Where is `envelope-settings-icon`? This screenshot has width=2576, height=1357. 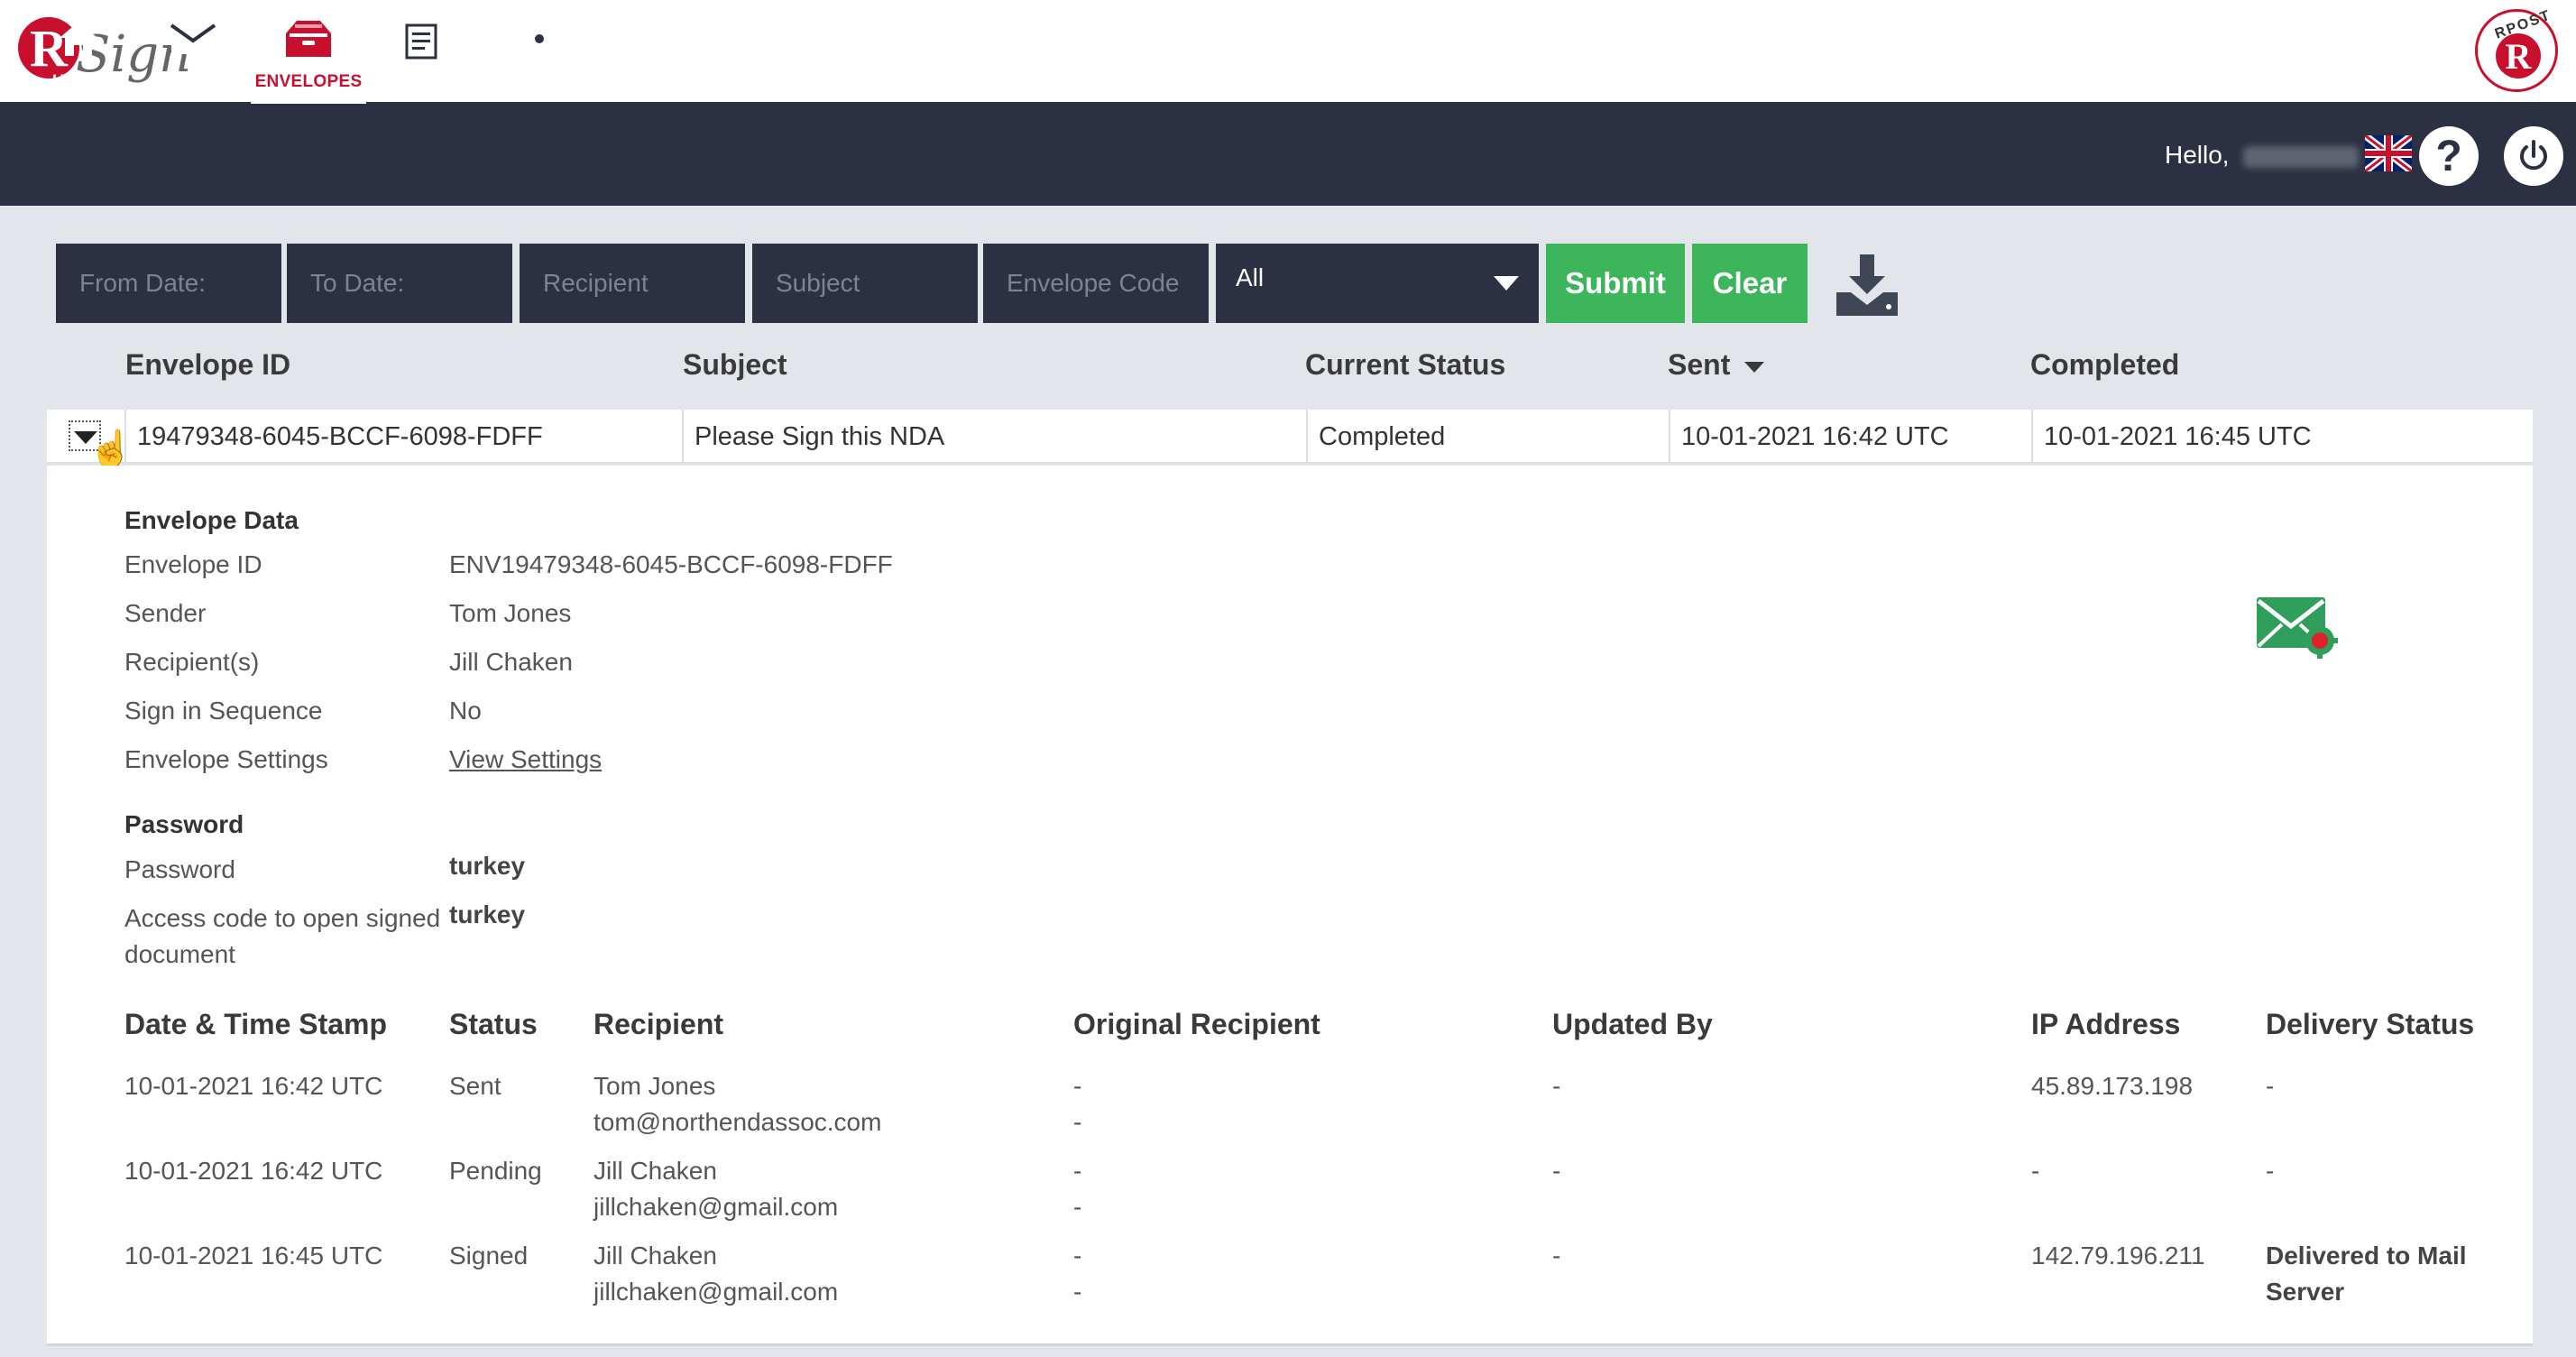
envelope-settings-icon is located at coordinates (2298, 629).